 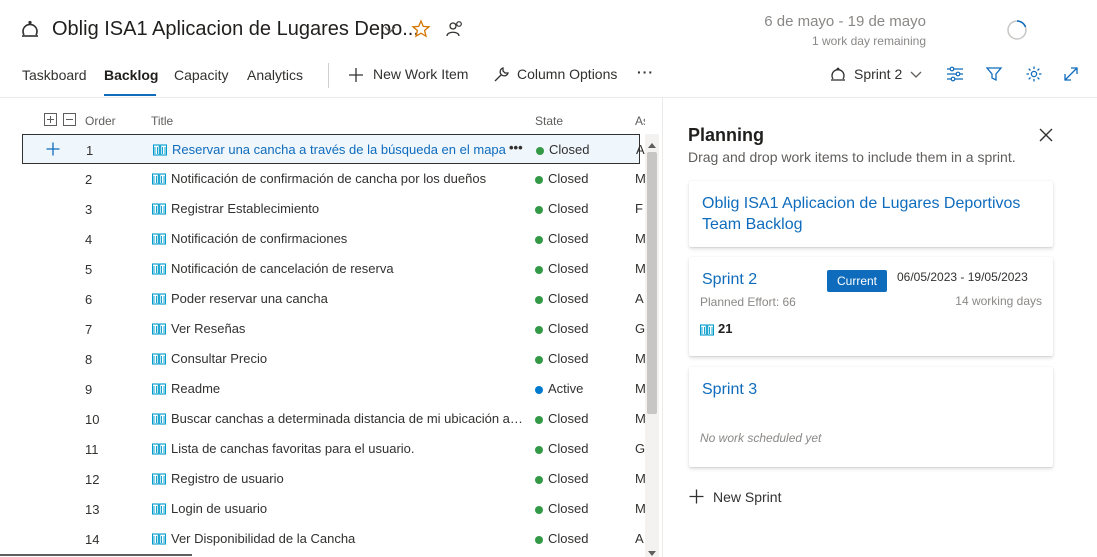 What do you see at coordinates (1034, 76) in the screenshot?
I see `gear-icon` at bounding box center [1034, 76].